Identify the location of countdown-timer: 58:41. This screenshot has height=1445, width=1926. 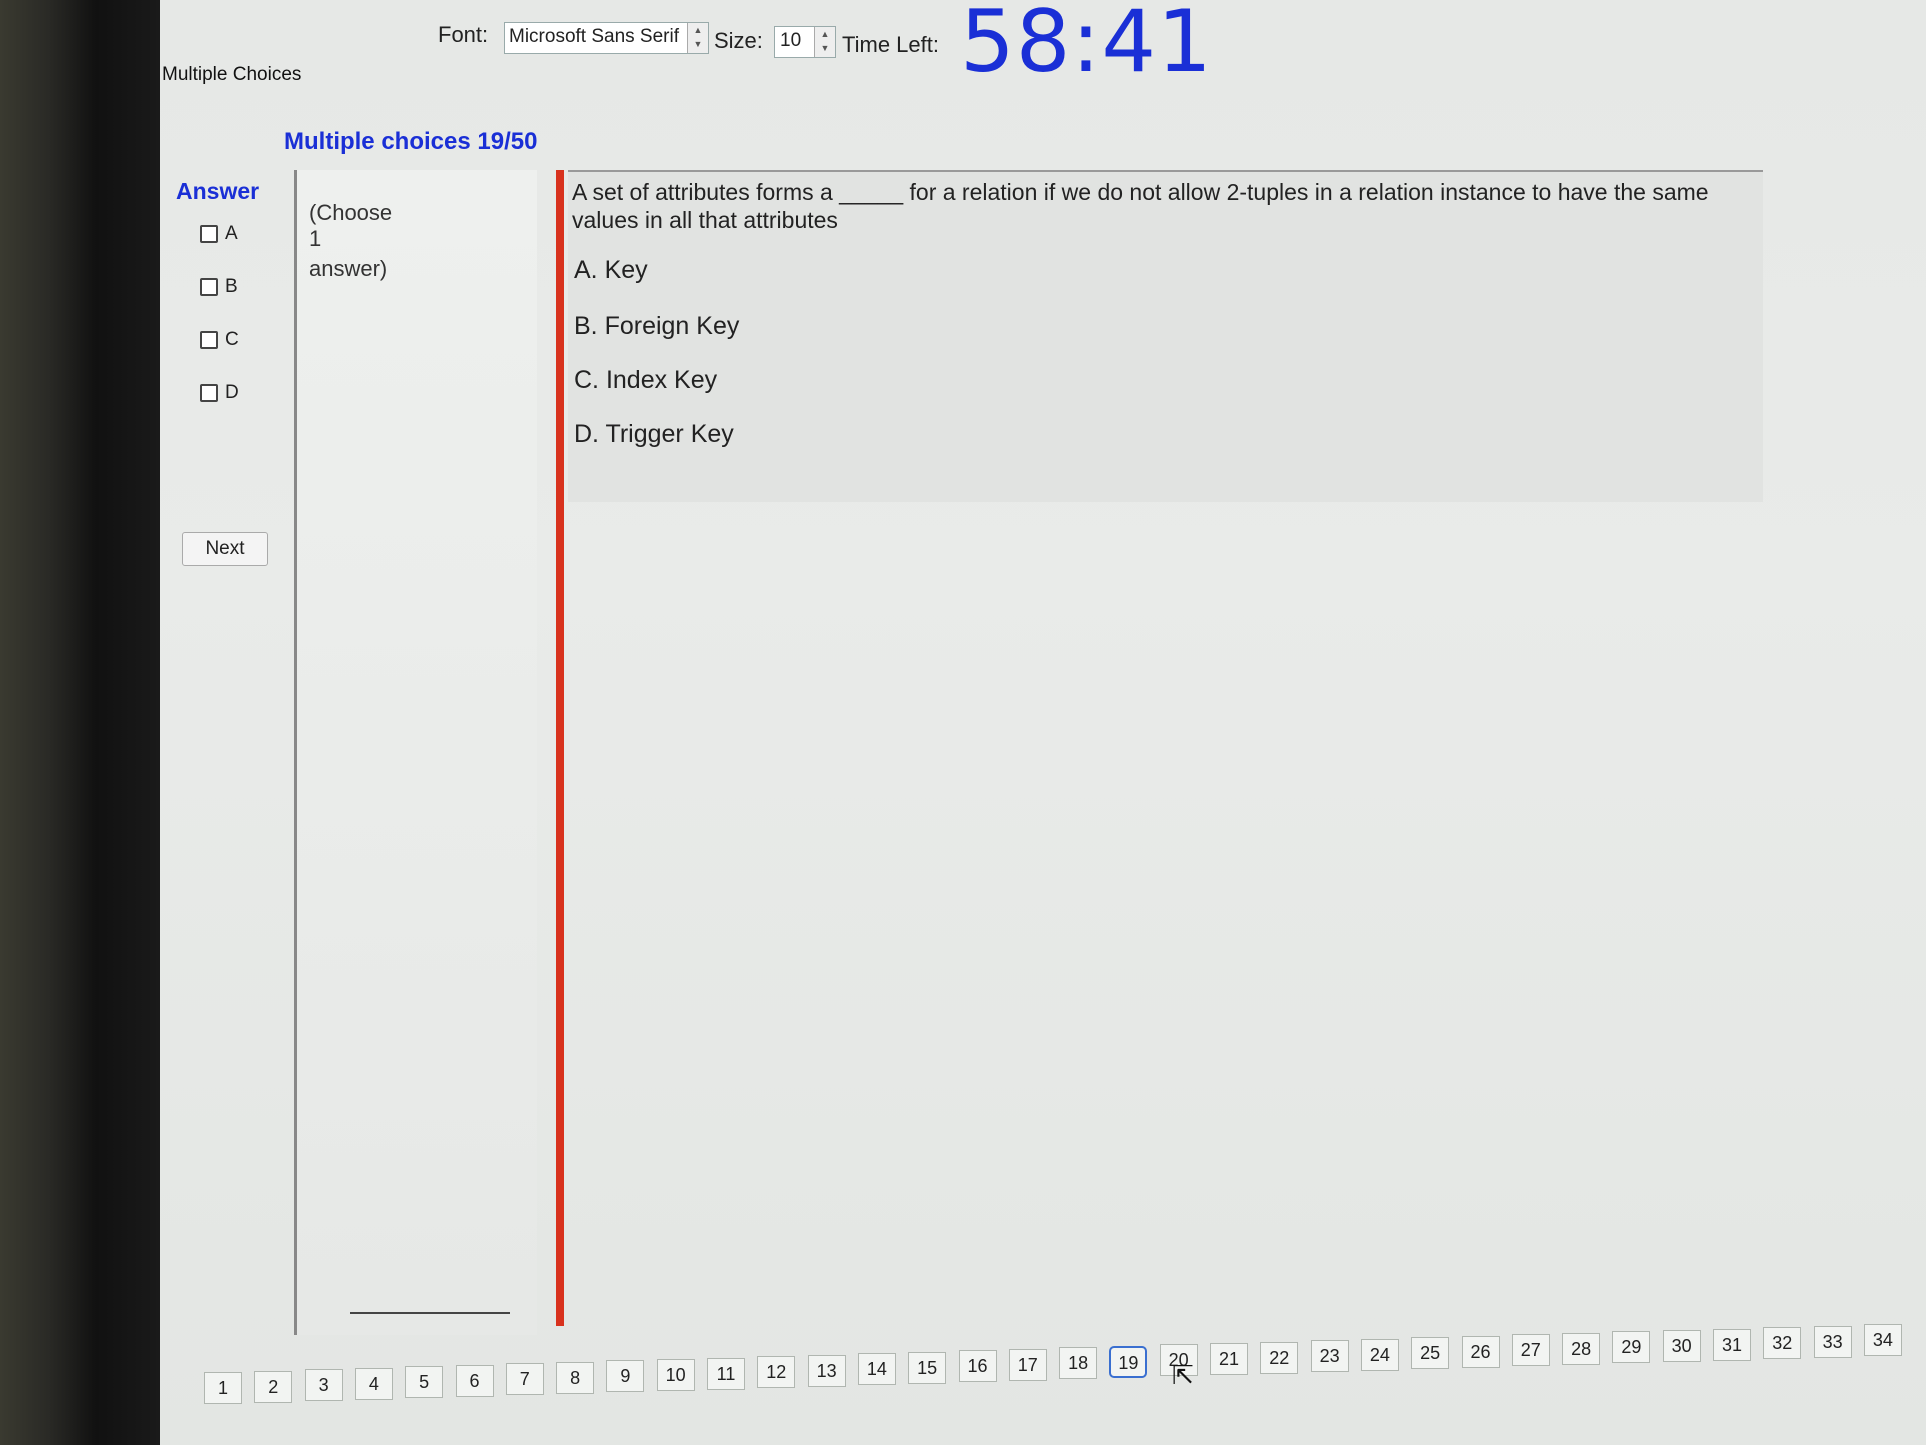
(1086, 46).